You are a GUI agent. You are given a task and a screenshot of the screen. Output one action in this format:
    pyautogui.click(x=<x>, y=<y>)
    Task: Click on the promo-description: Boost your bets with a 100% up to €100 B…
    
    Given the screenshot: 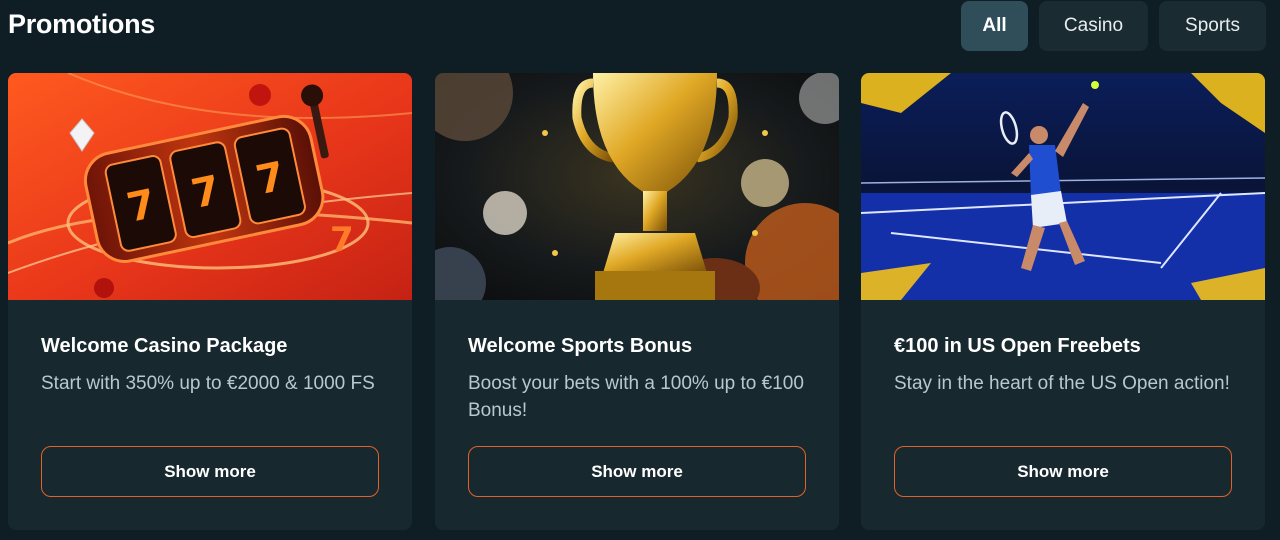 What is the action you would take?
    pyautogui.click(x=636, y=397)
    